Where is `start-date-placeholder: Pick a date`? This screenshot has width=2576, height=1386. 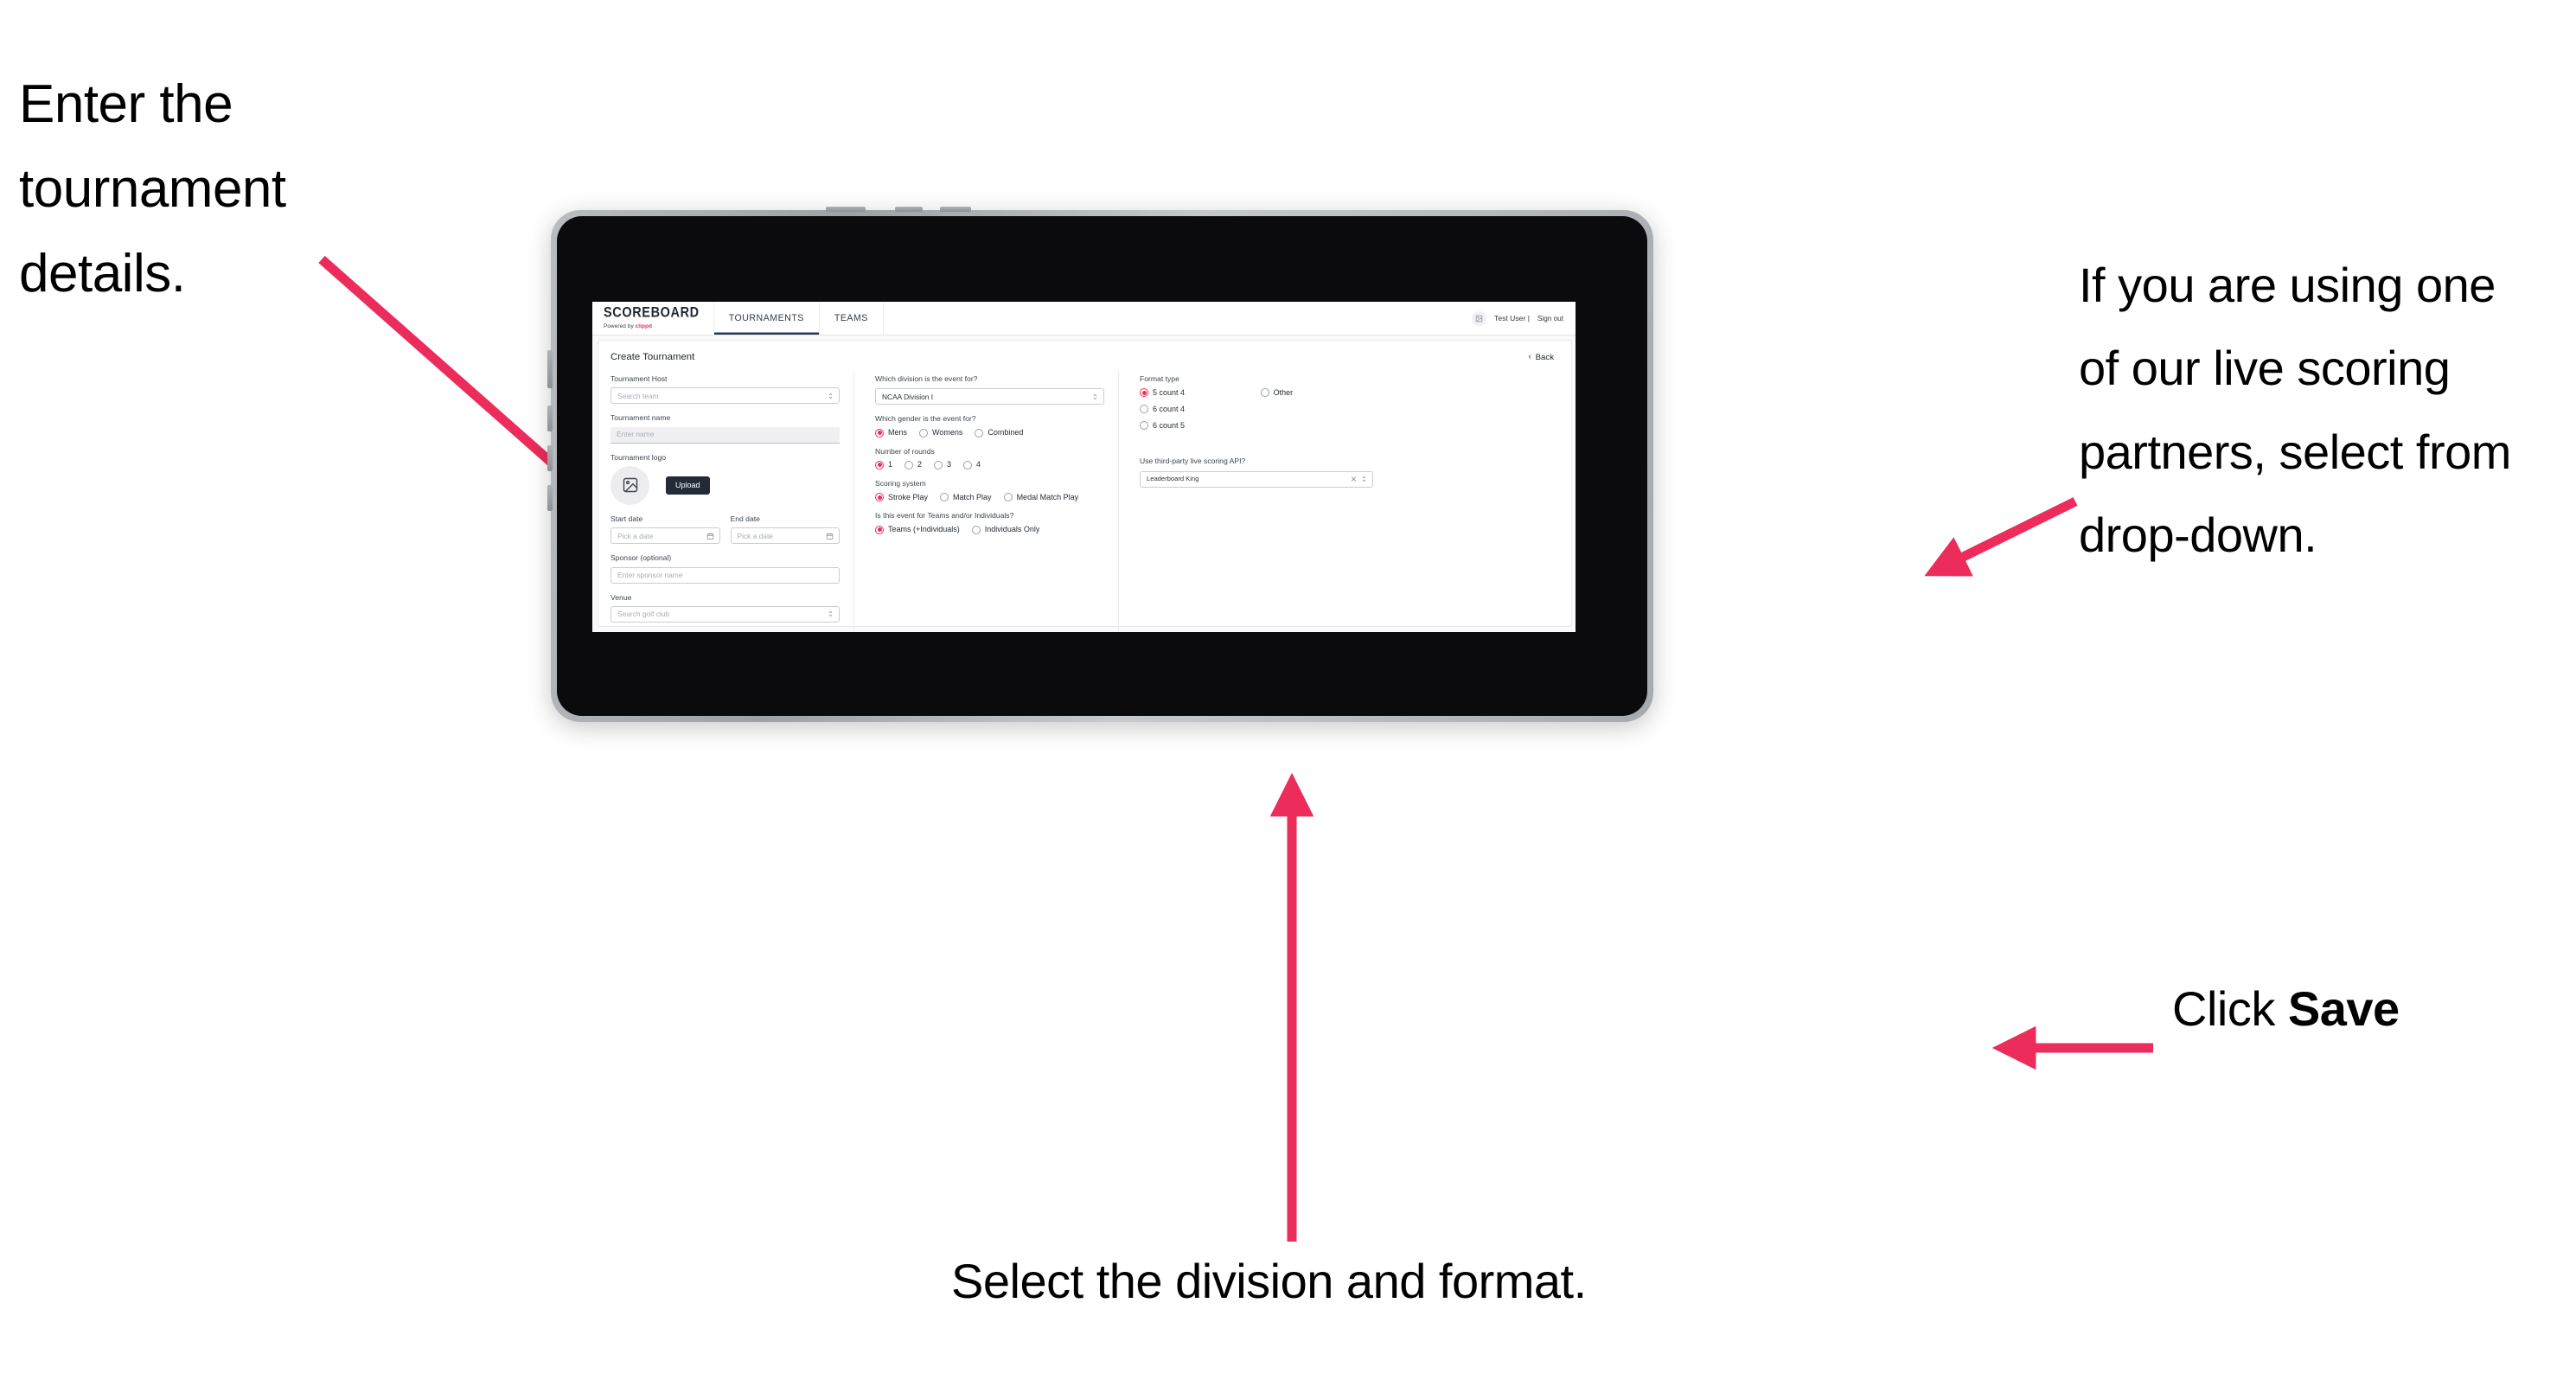 start-date-placeholder: Pick a date is located at coordinates (636, 535).